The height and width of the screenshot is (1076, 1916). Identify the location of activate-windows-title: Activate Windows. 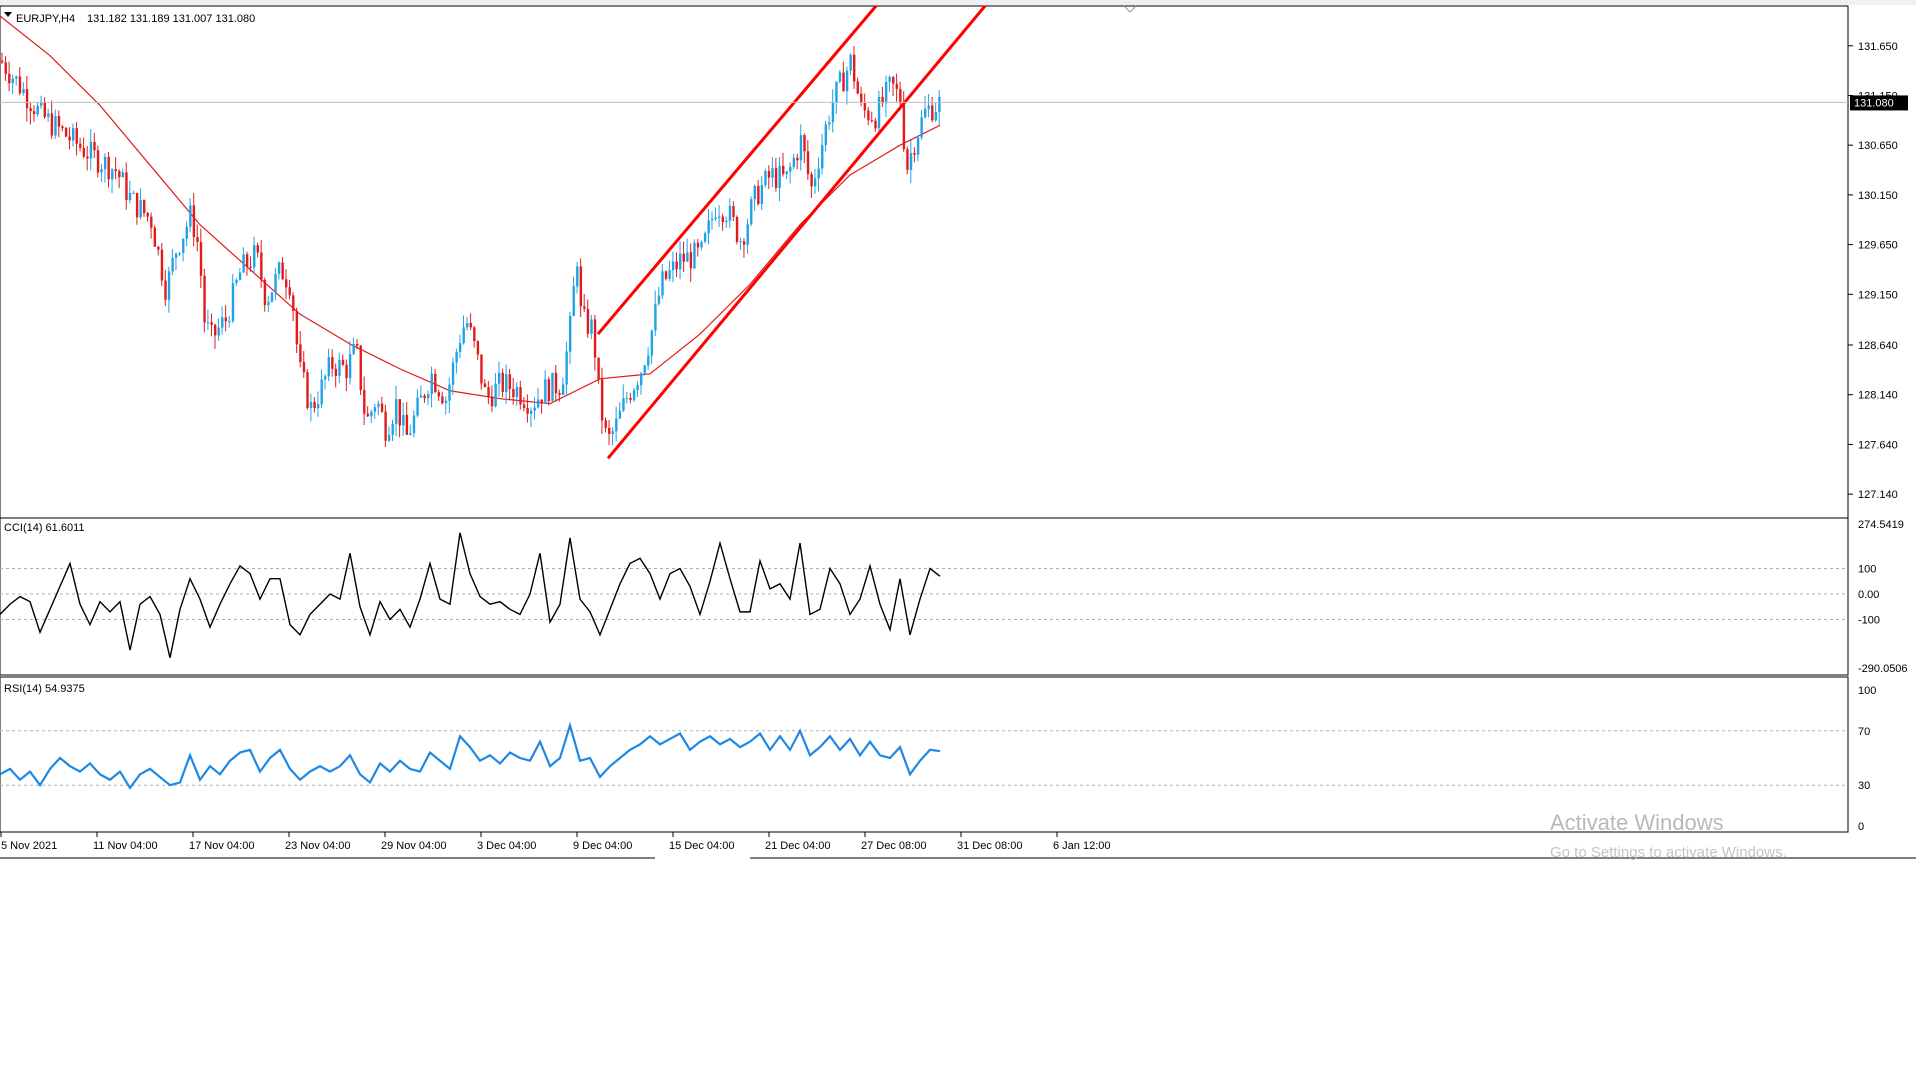
(1637, 822).